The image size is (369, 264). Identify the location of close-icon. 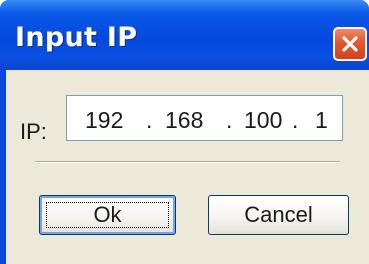
(350, 44).